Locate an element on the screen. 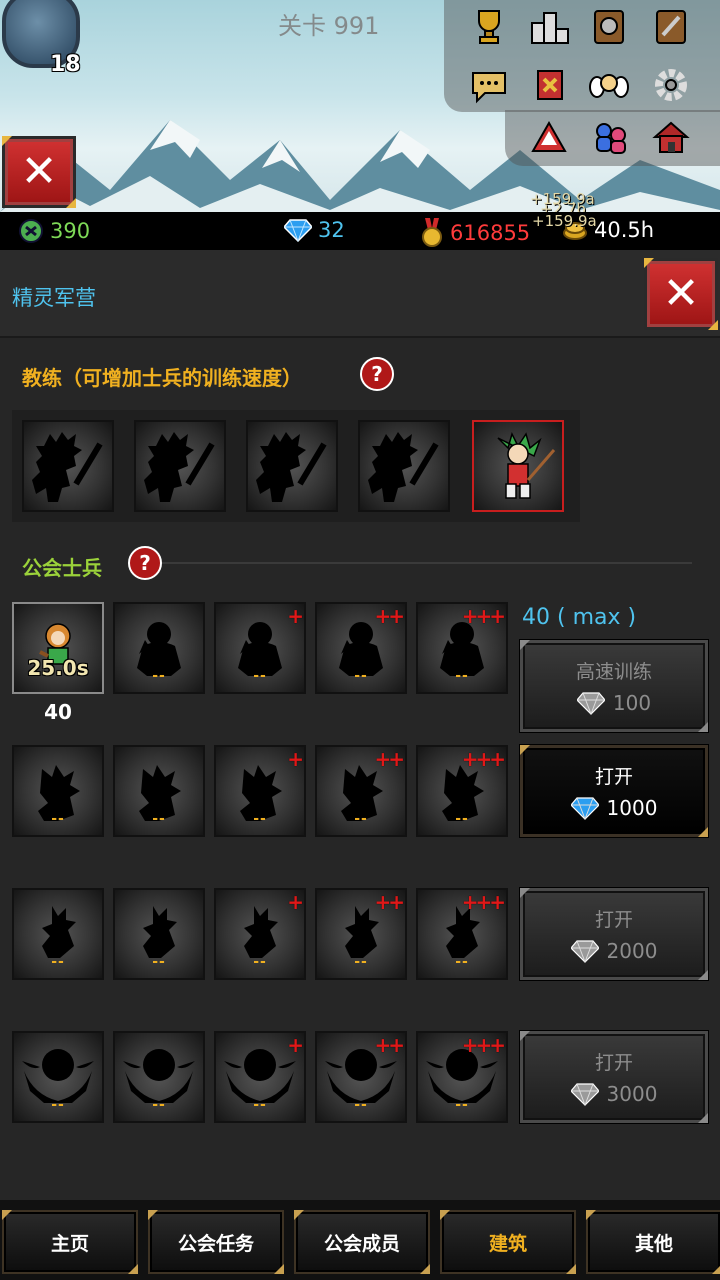  nav-label: 其他 is located at coordinates (653, 1243).